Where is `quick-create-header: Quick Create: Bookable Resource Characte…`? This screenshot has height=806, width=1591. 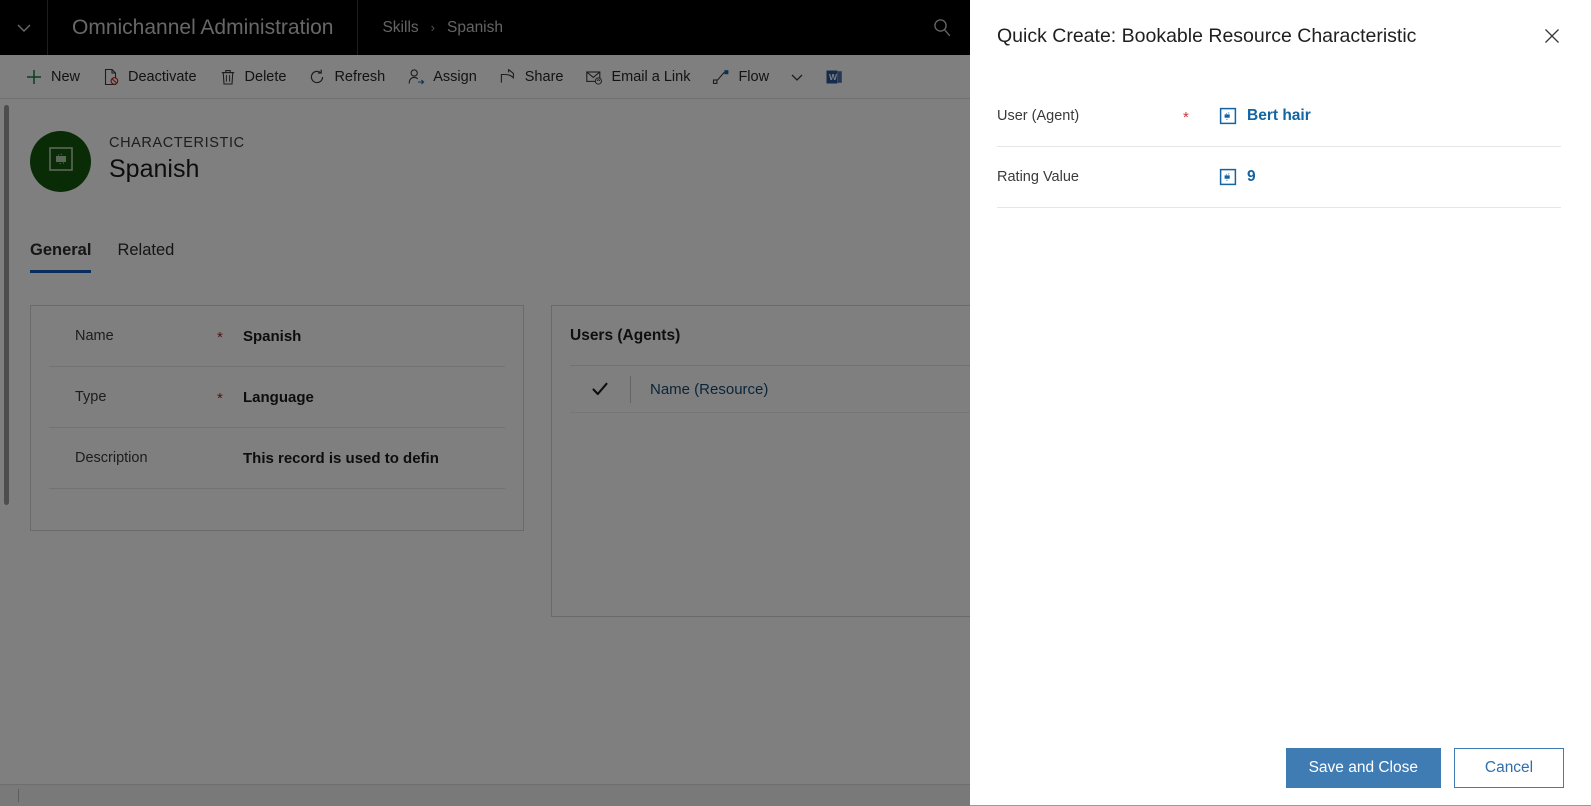 quick-create-header: Quick Create: Bookable Resource Characte… is located at coordinates (1280, 36).